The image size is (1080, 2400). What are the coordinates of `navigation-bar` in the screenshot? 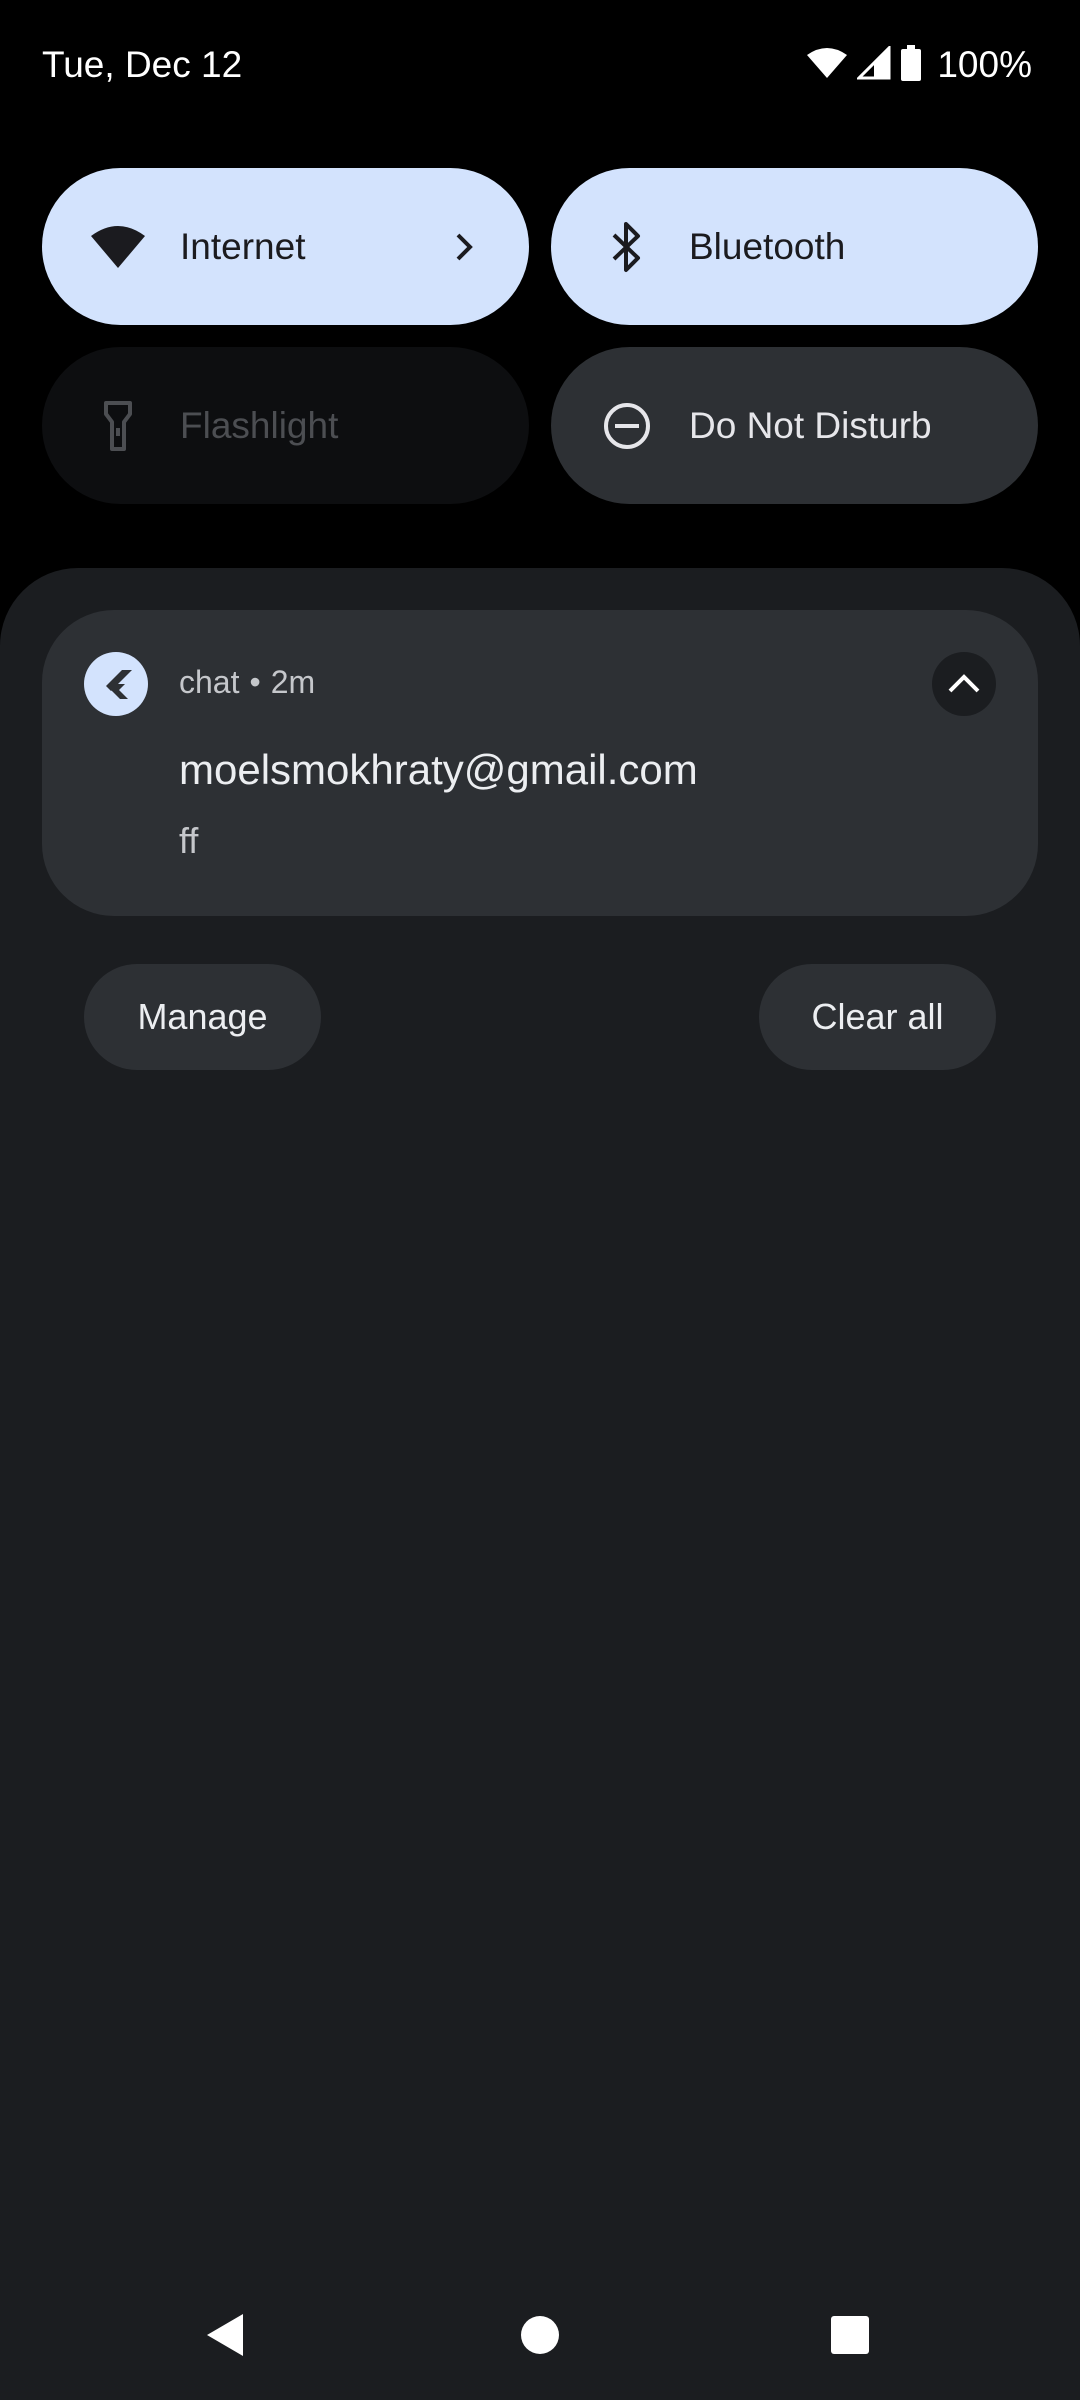 It's located at (540, 2335).